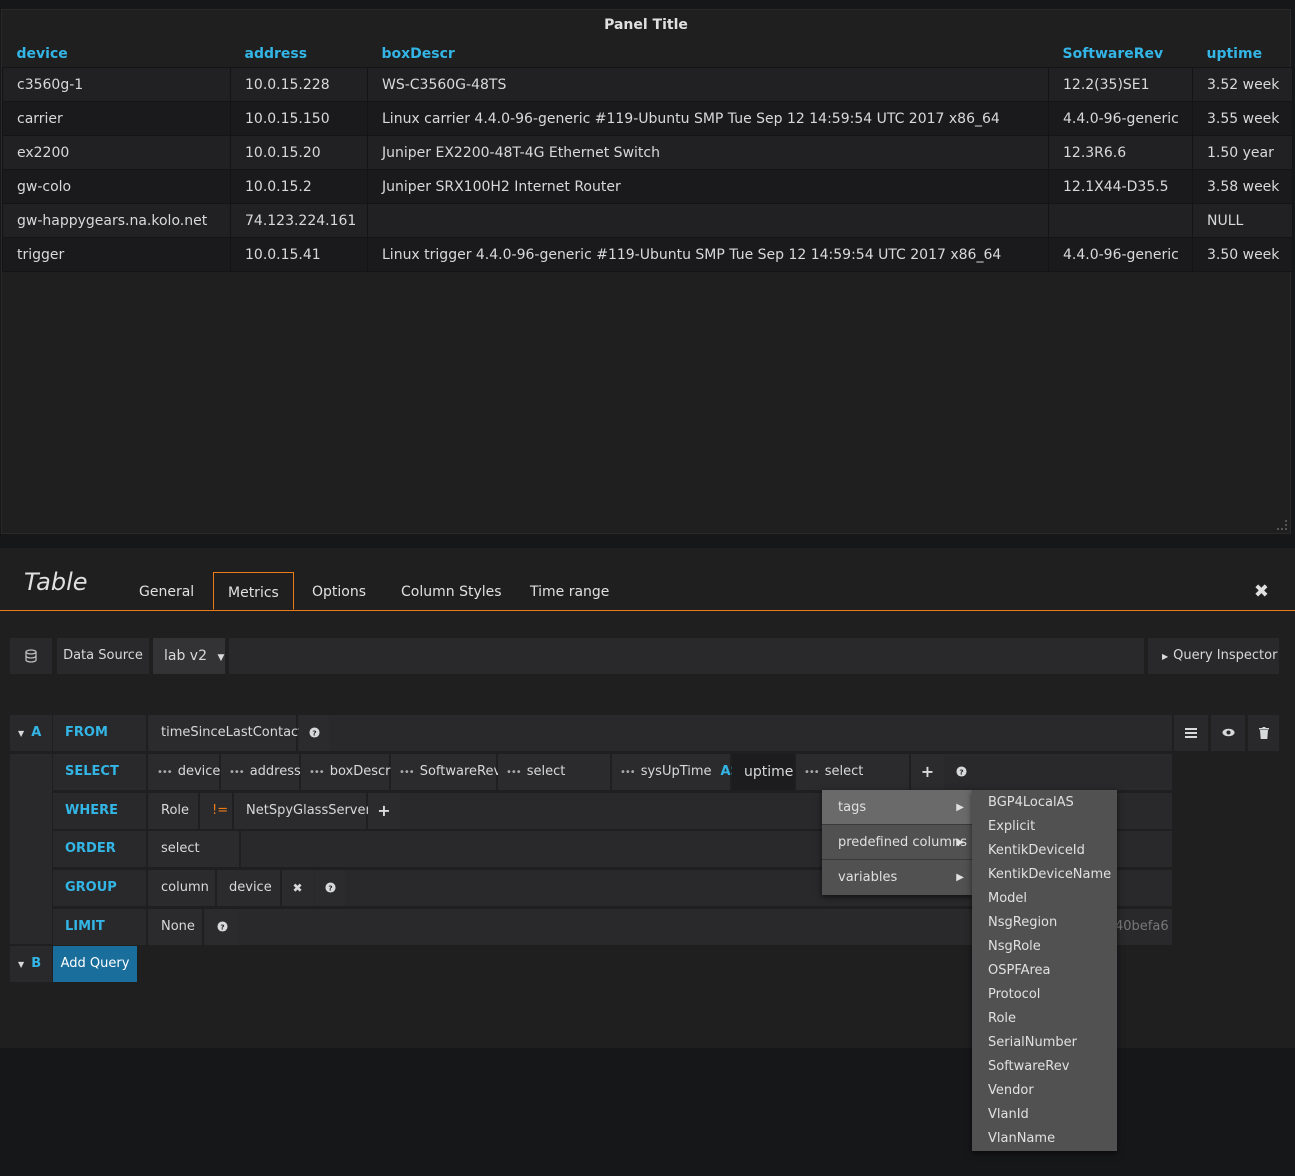  I want to click on menu-icon, so click(1191, 733).